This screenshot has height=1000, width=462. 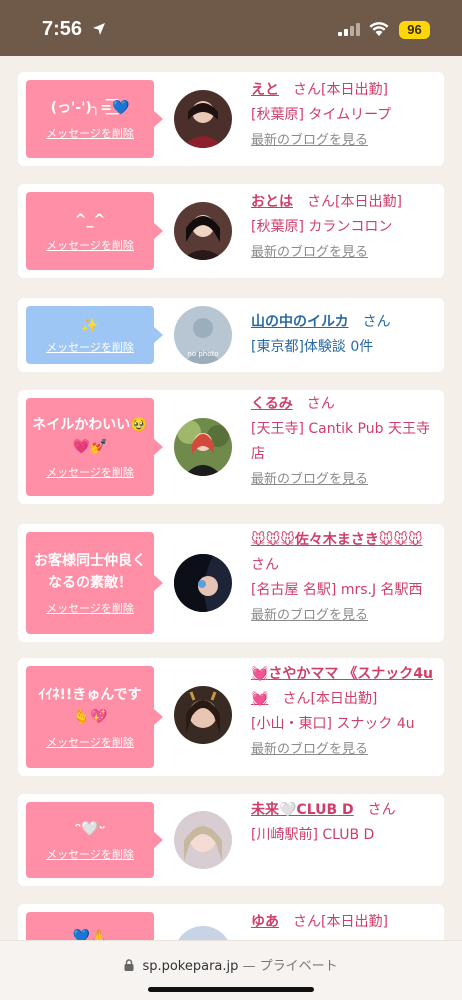 I want to click on shop-location: [東京都]体験談 0件, so click(x=312, y=347).